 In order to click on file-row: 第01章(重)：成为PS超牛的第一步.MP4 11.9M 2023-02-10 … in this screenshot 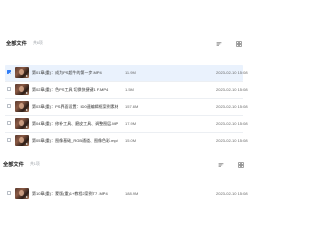, I will do `click(126, 73)`.